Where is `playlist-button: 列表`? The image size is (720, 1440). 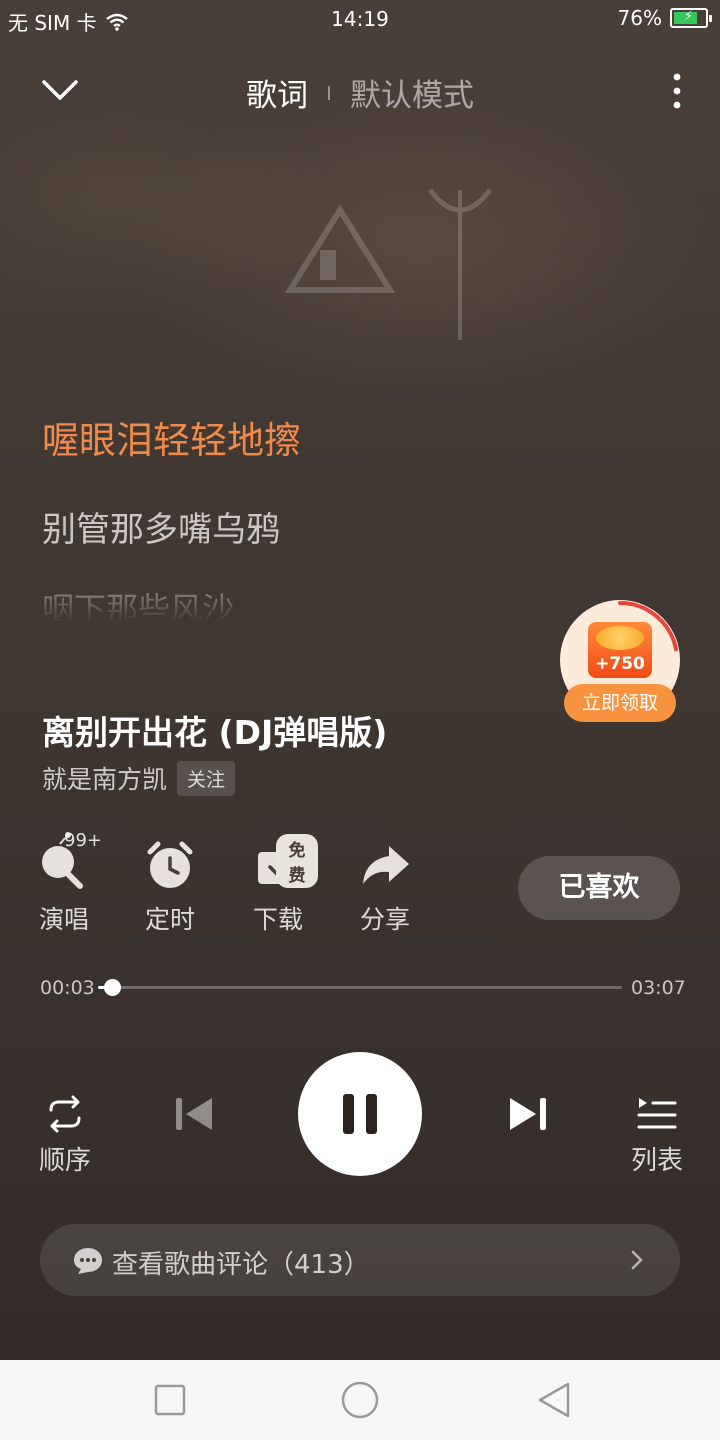 playlist-button: 列表 is located at coordinates (657, 1135).